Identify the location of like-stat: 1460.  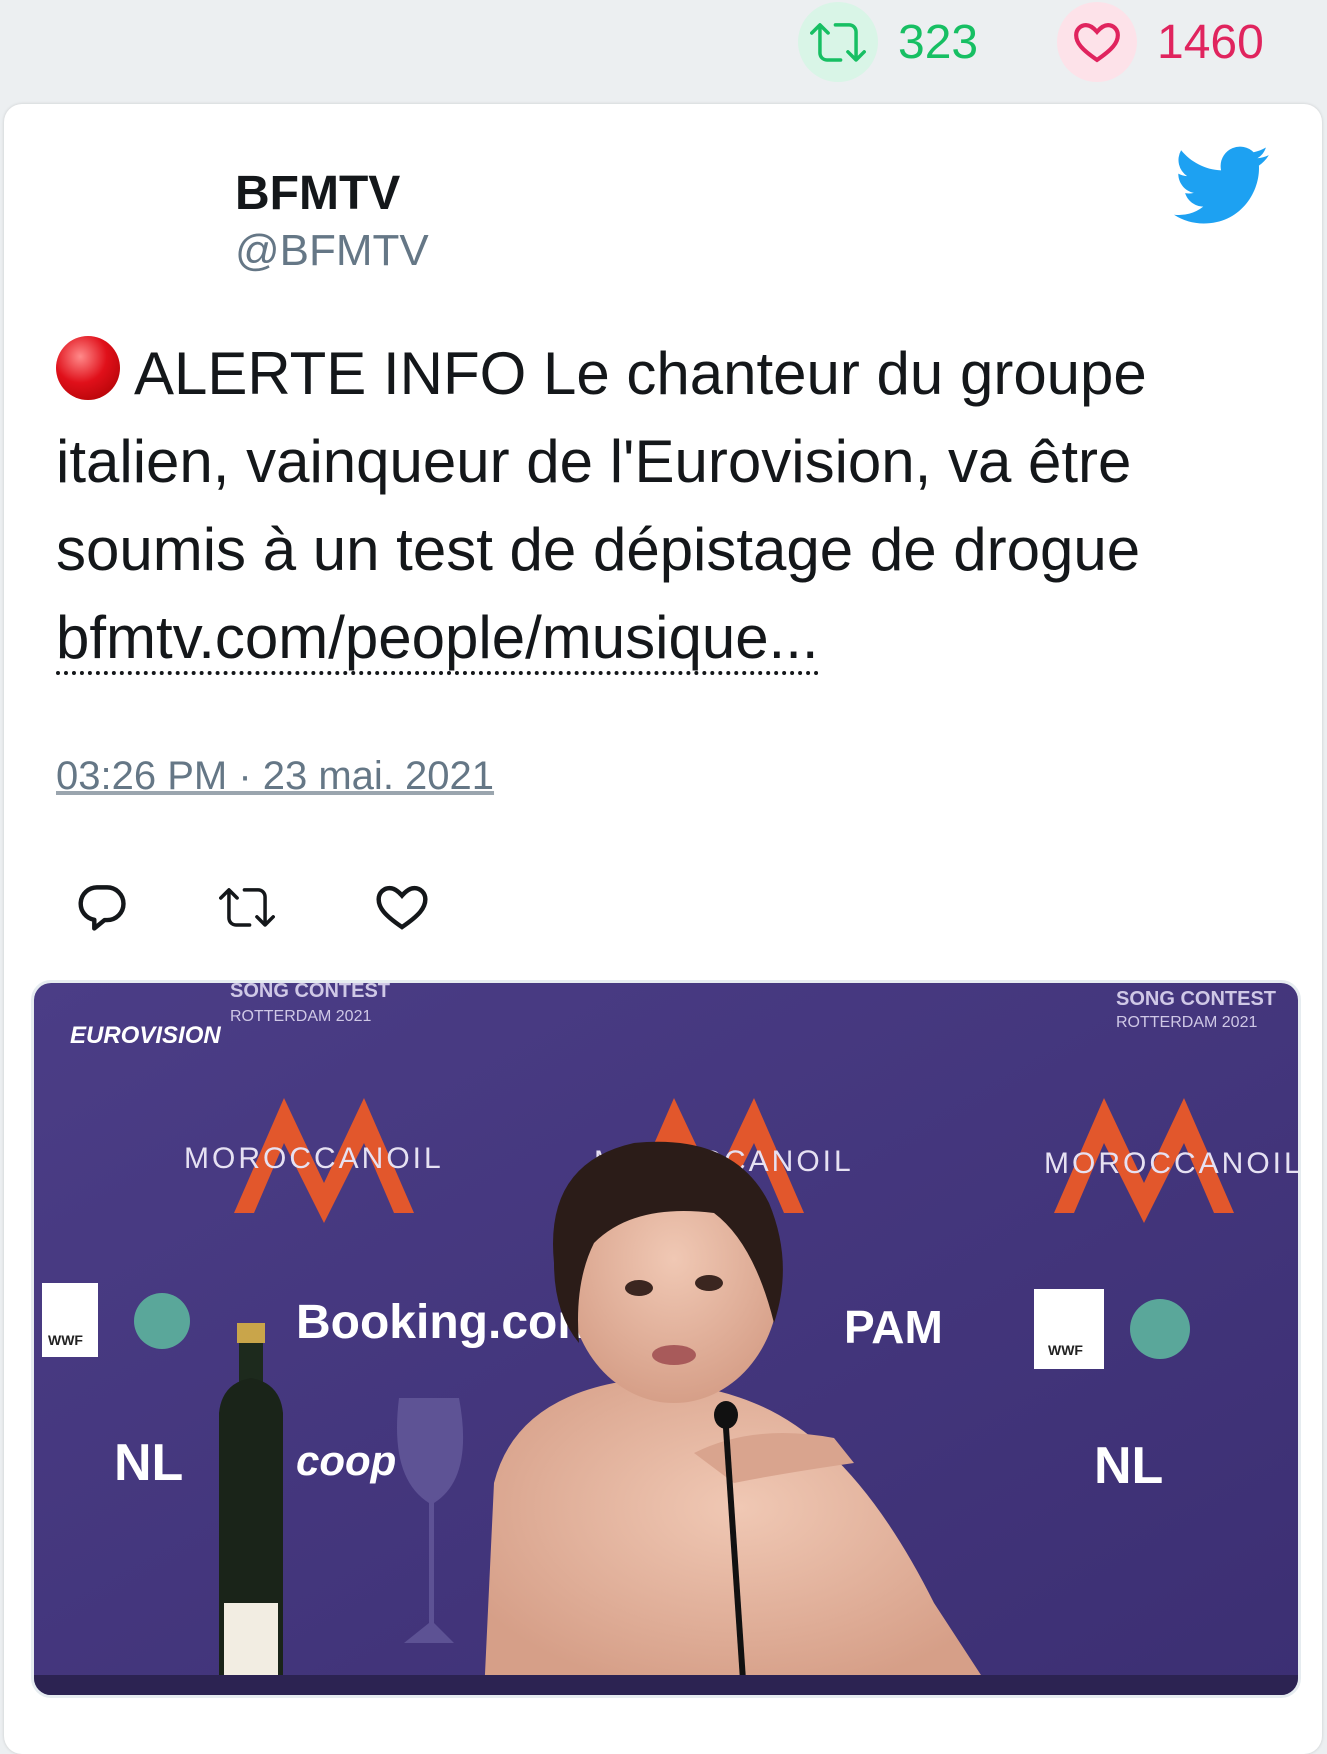
(1160, 42).